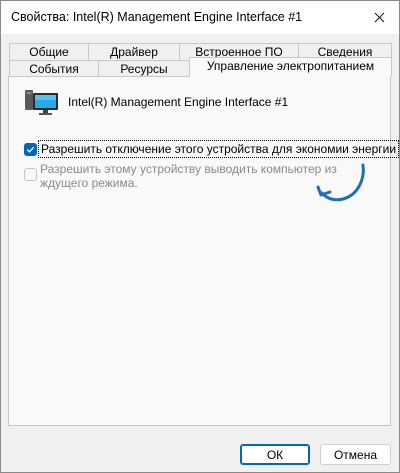  Describe the element at coordinates (49, 51) in the screenshot. I see `tab-general: Общие` at that location.